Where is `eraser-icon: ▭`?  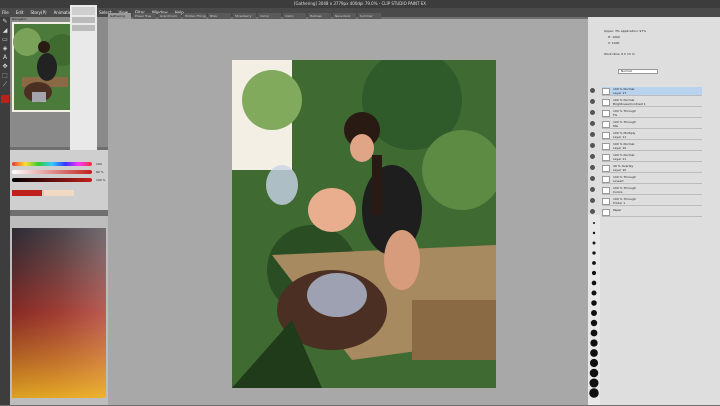
eraser-icon: ▭ is located at coordinates (5, 40).